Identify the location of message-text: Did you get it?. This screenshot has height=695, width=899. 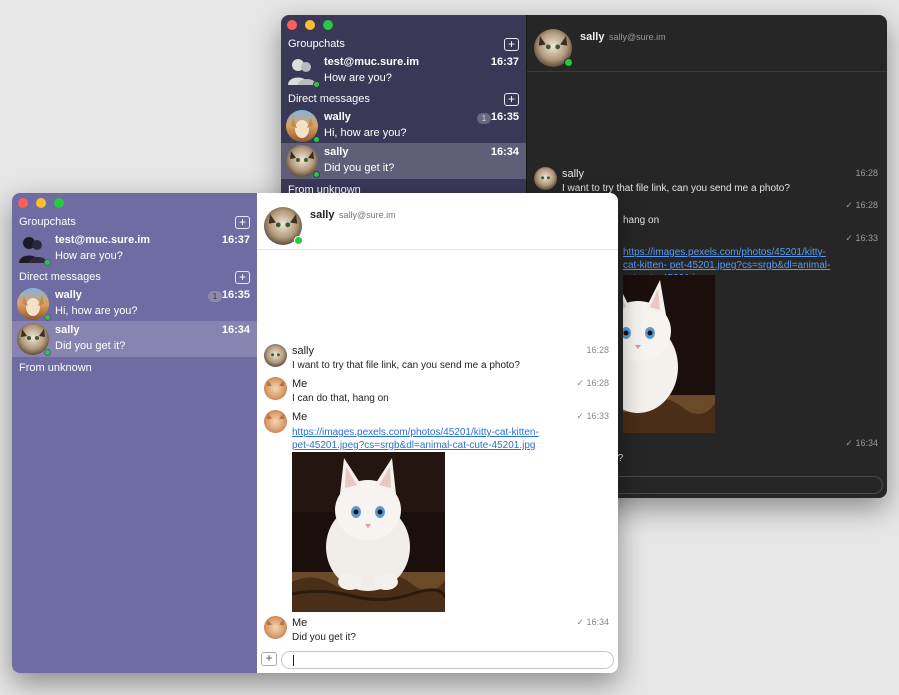
(324, 637).